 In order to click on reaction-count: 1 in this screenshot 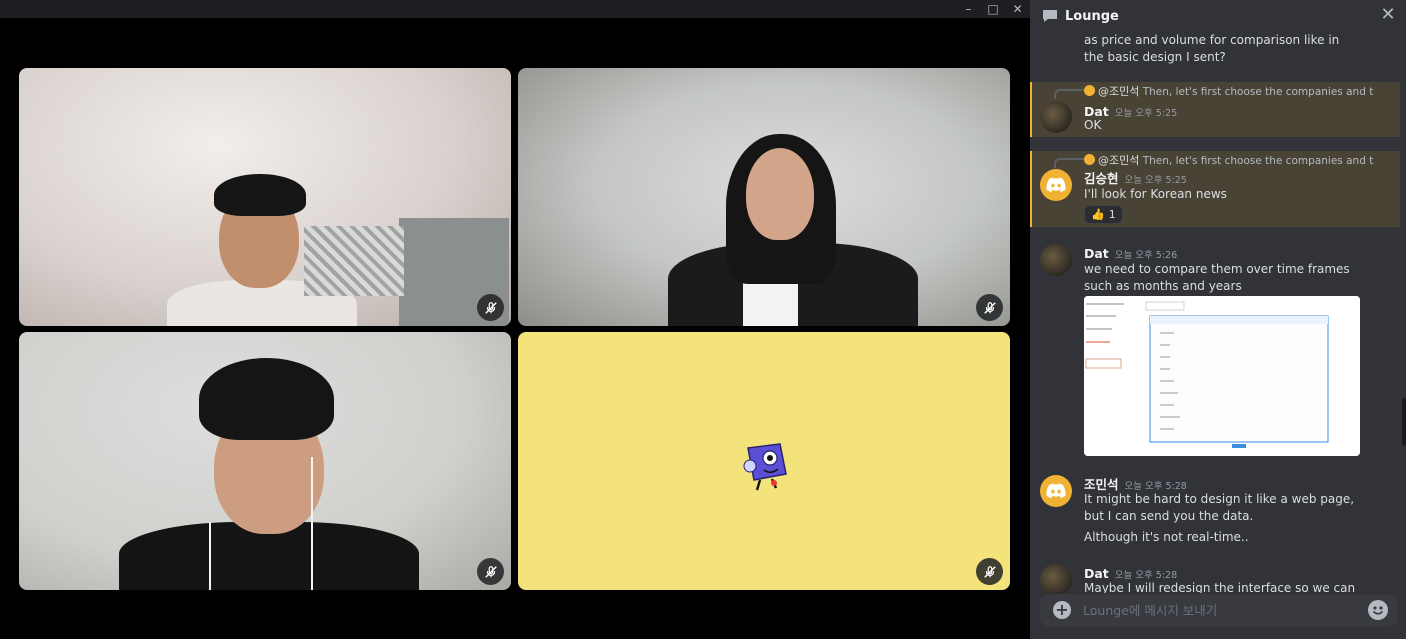, I will do `click(1112, 214)`.